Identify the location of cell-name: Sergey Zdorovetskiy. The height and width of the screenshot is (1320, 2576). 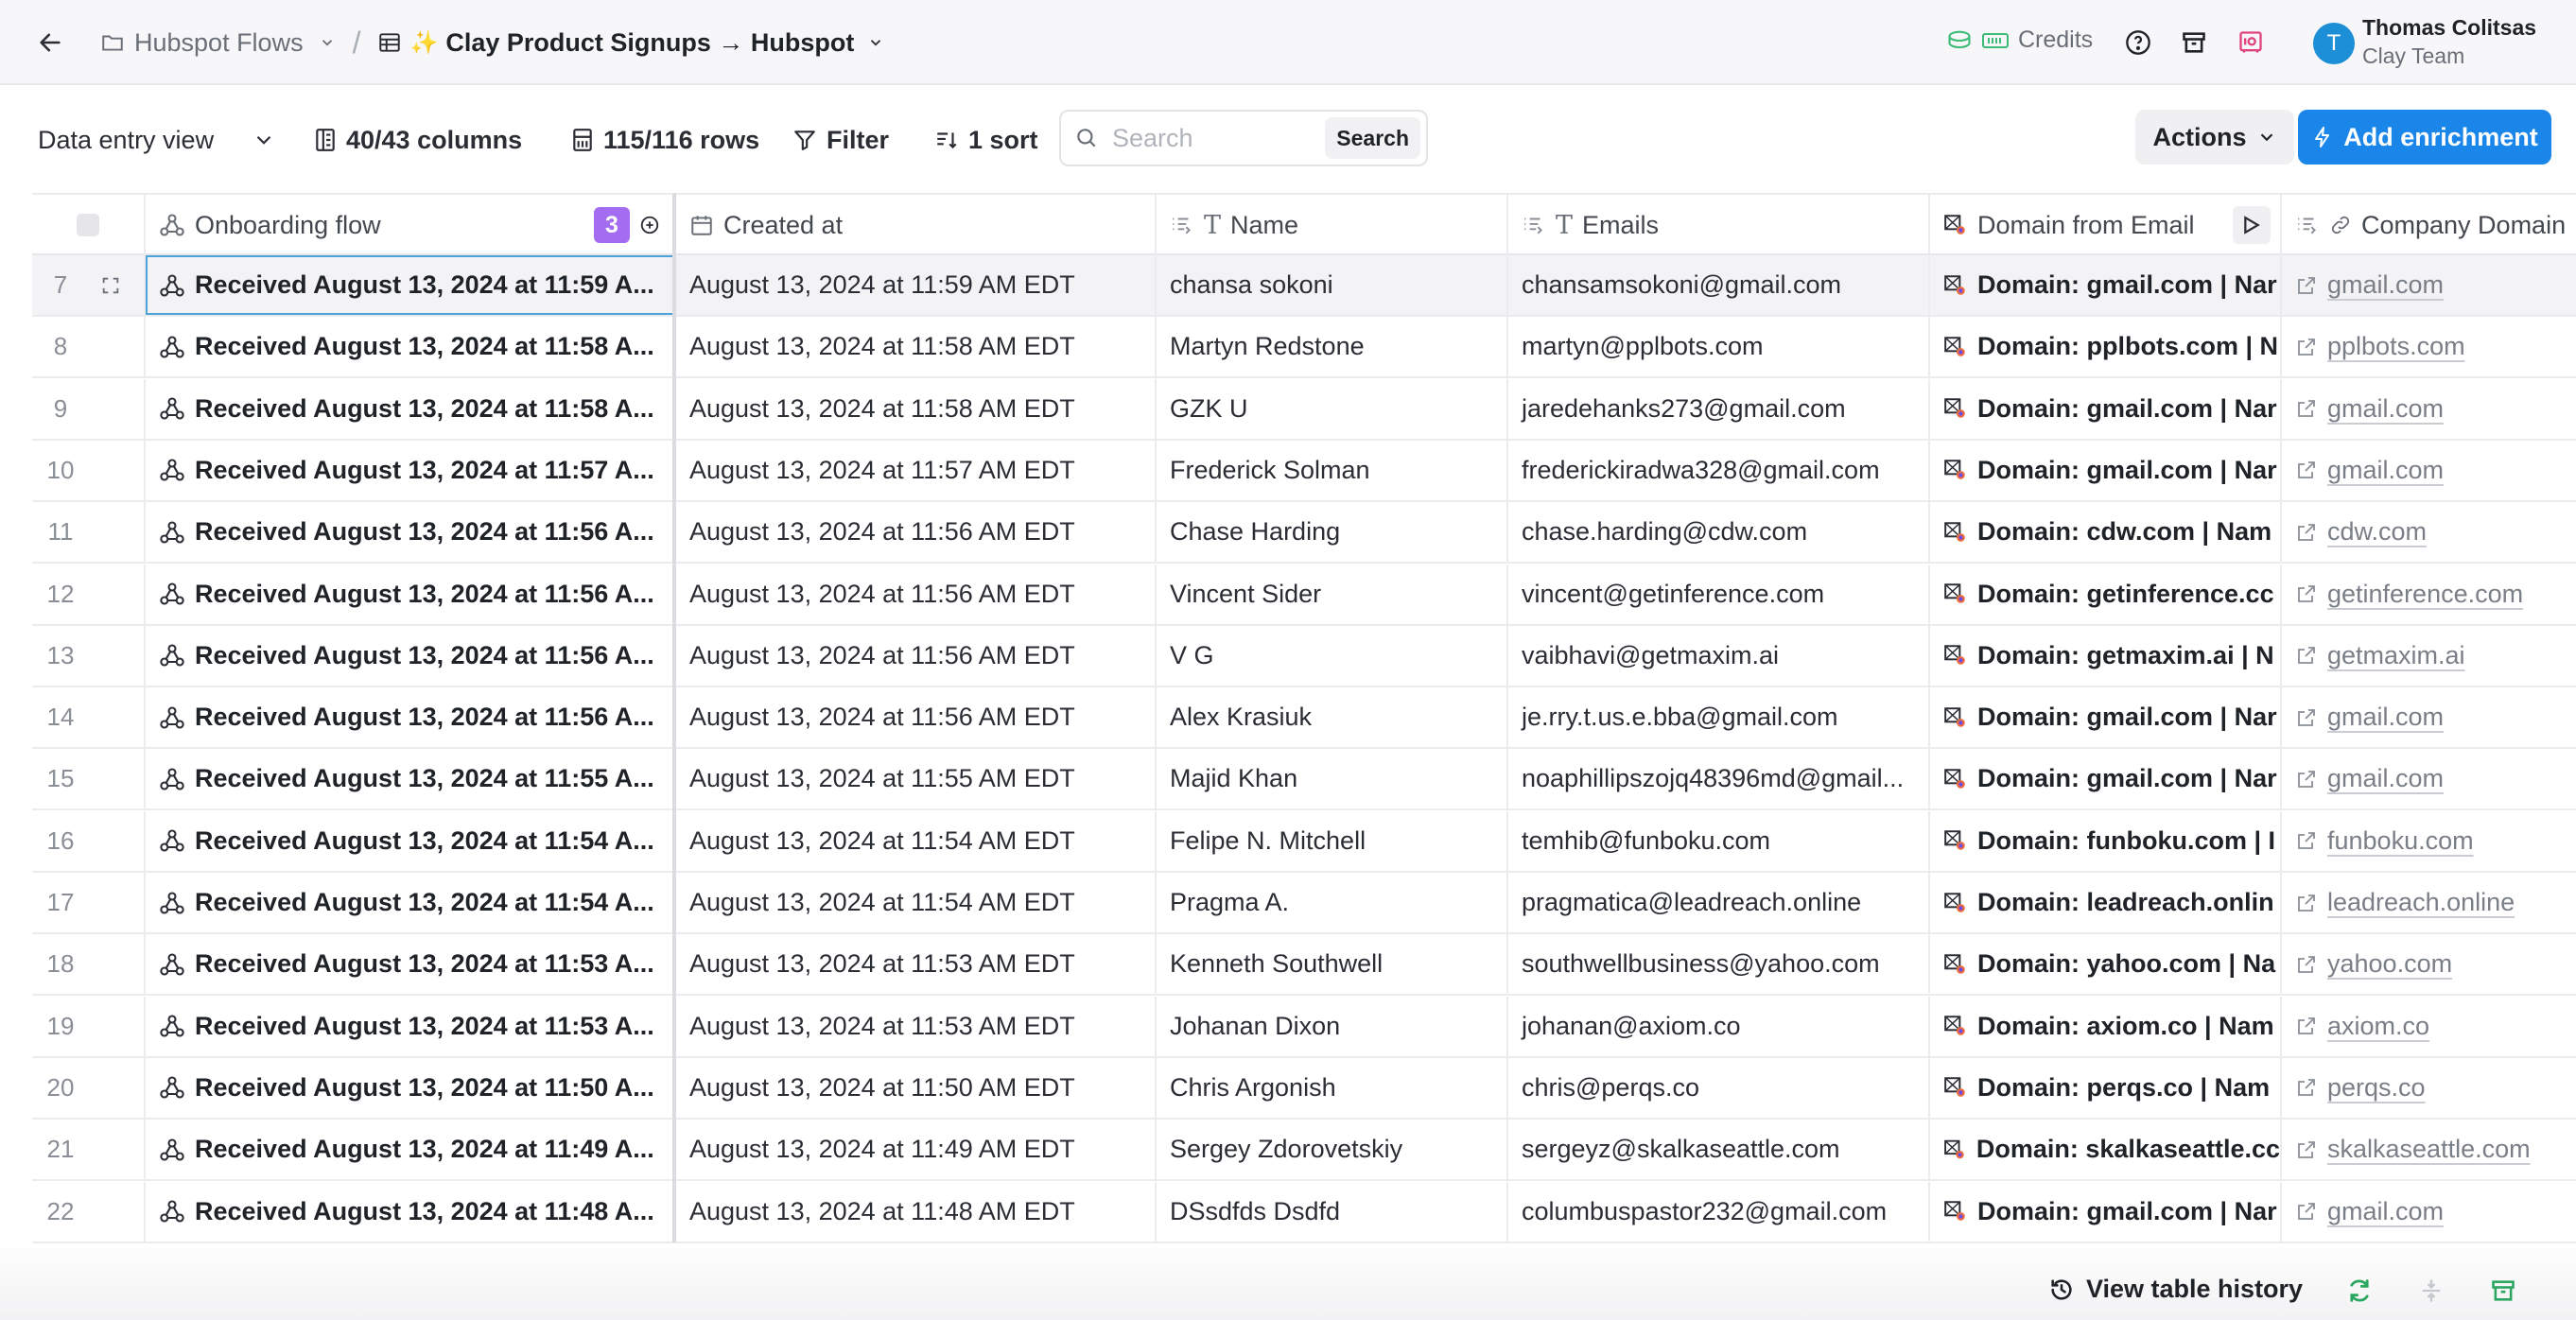
(1332, 1150).